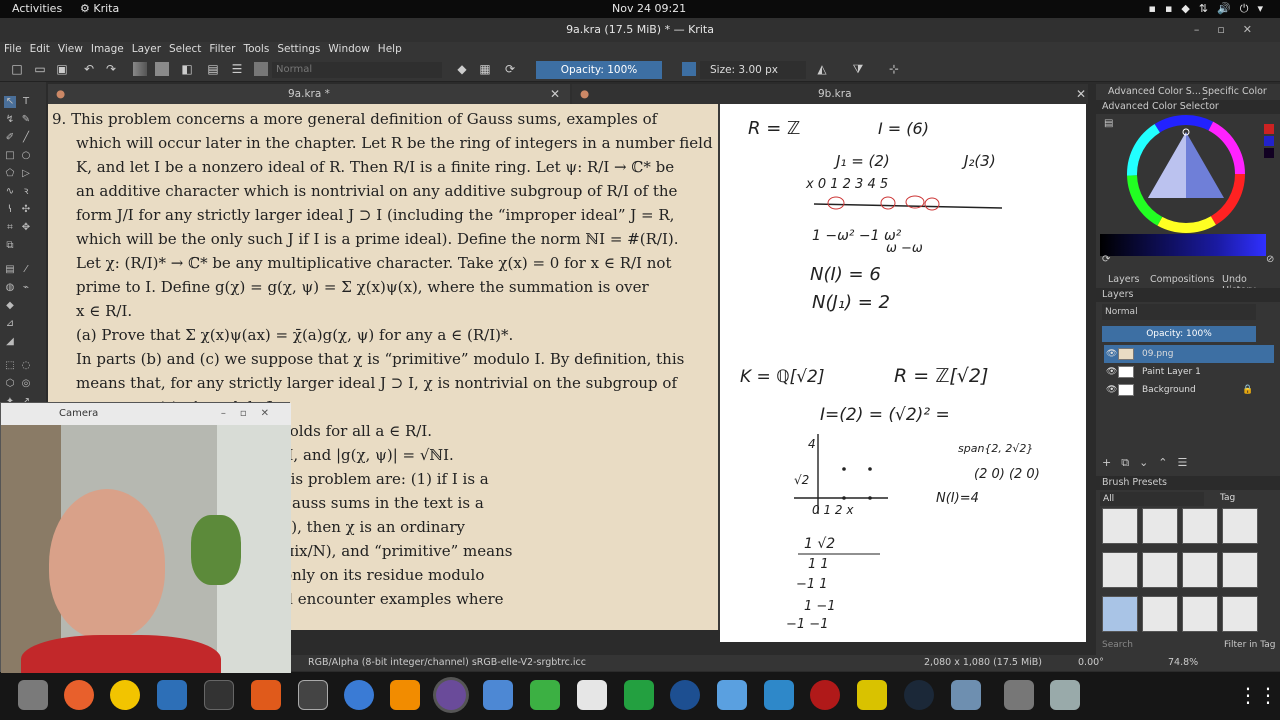  What do you see at coordinates (1183, 245) in the screenshot?
I see `color-history-strip` at bounding box center [1183, 245].